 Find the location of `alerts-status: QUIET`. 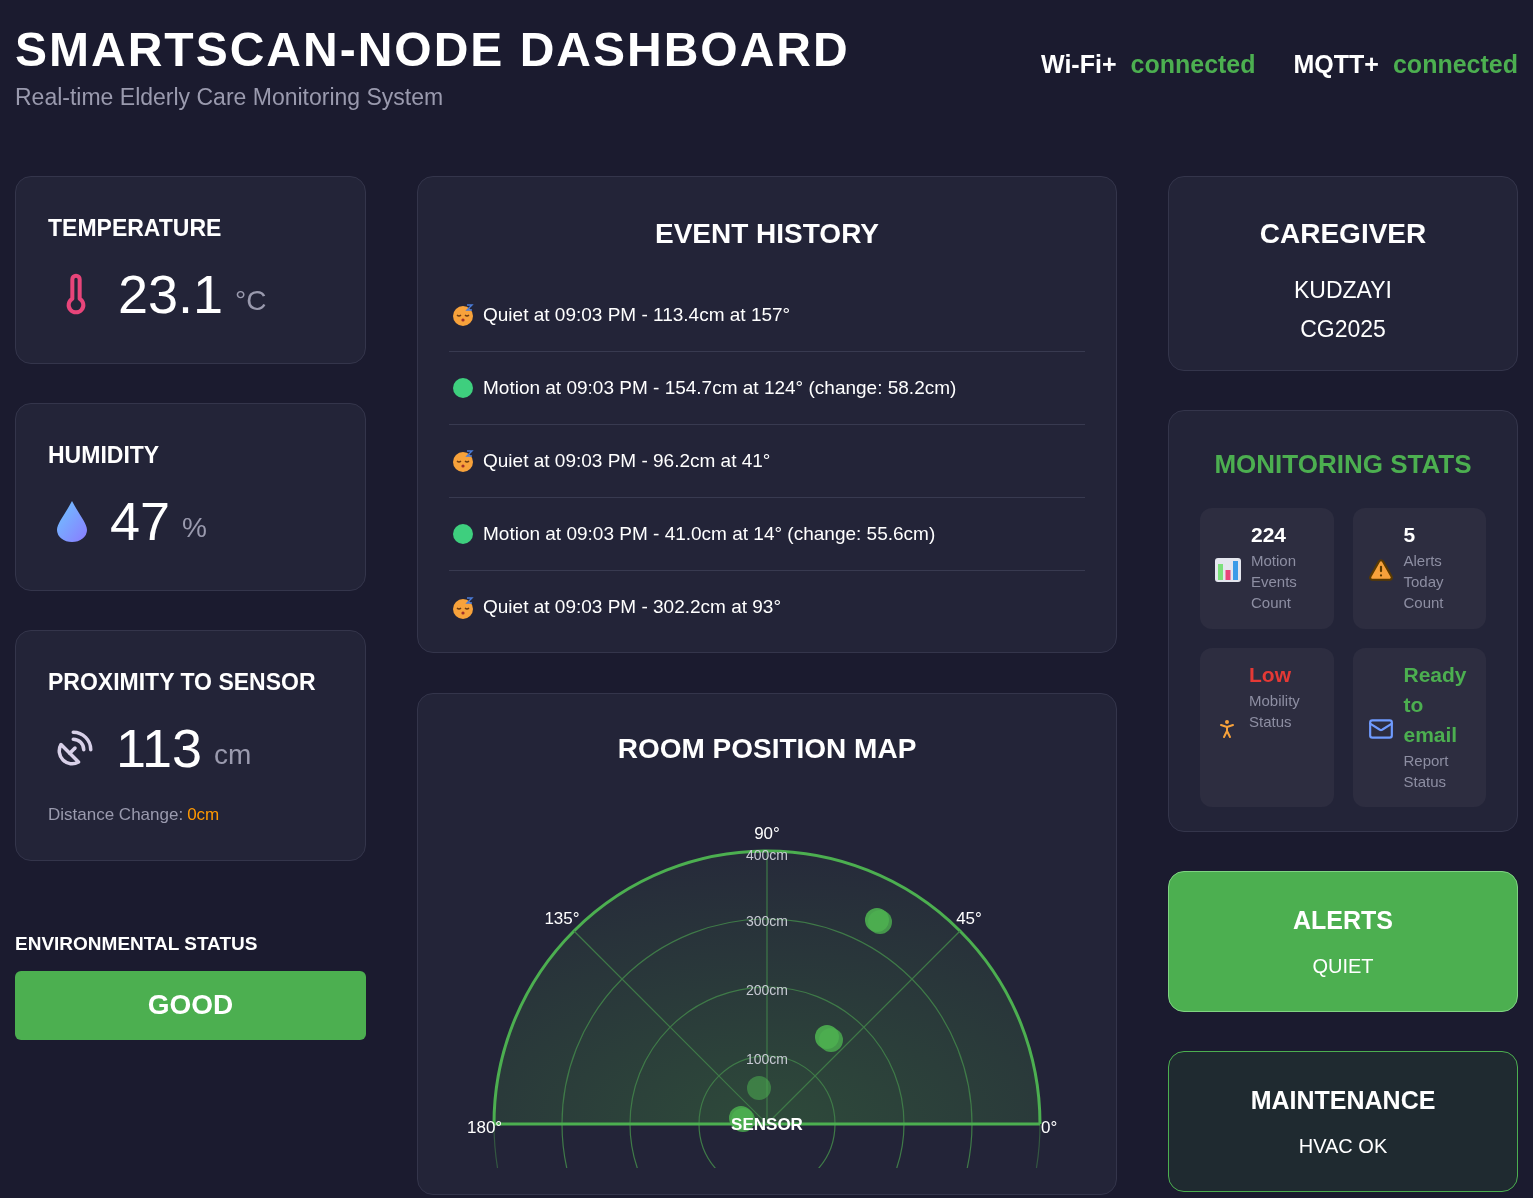

alerts-status: QUIET is located at coordinates (1343, 967).